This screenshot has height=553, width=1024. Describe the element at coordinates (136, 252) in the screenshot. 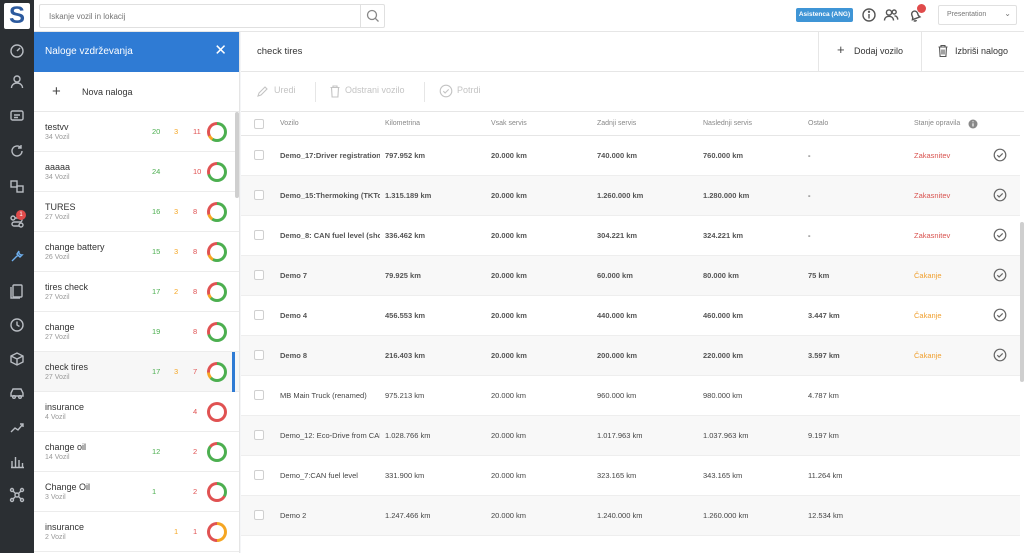

I see `task-group-item: change battery 26 Vozil 15 3 8` at that location.